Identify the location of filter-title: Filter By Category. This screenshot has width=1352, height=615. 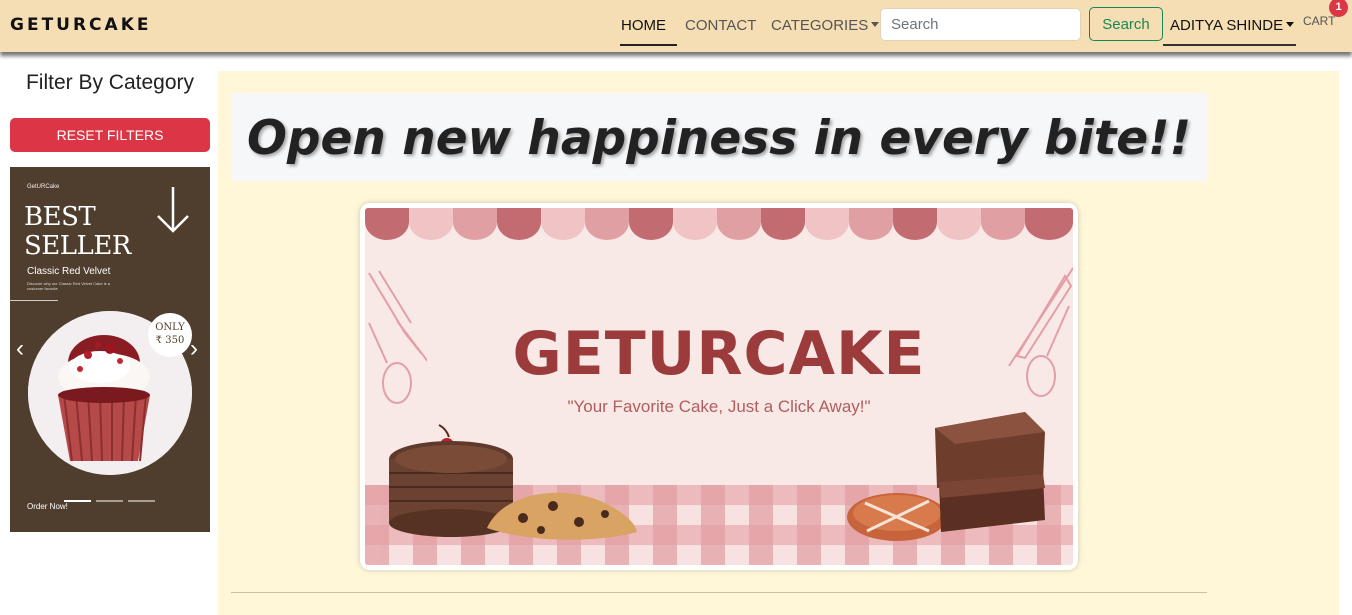
(110, 82).